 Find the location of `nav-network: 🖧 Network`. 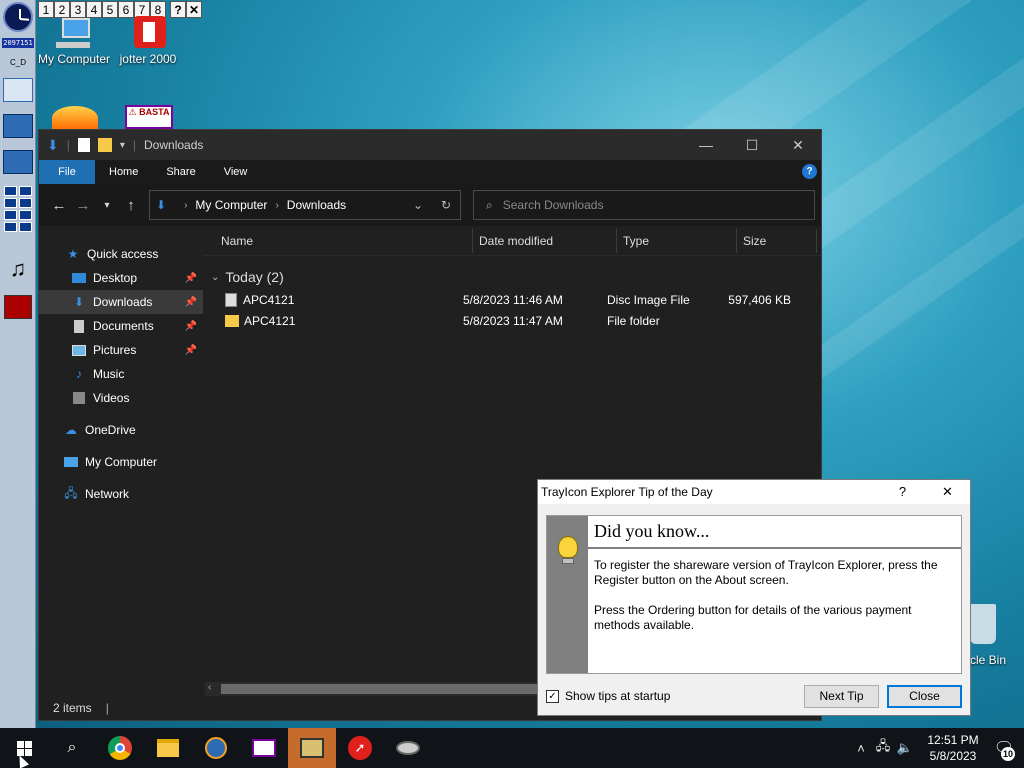

nav-network: 🖧 Network is located at coordinates (121, 494).